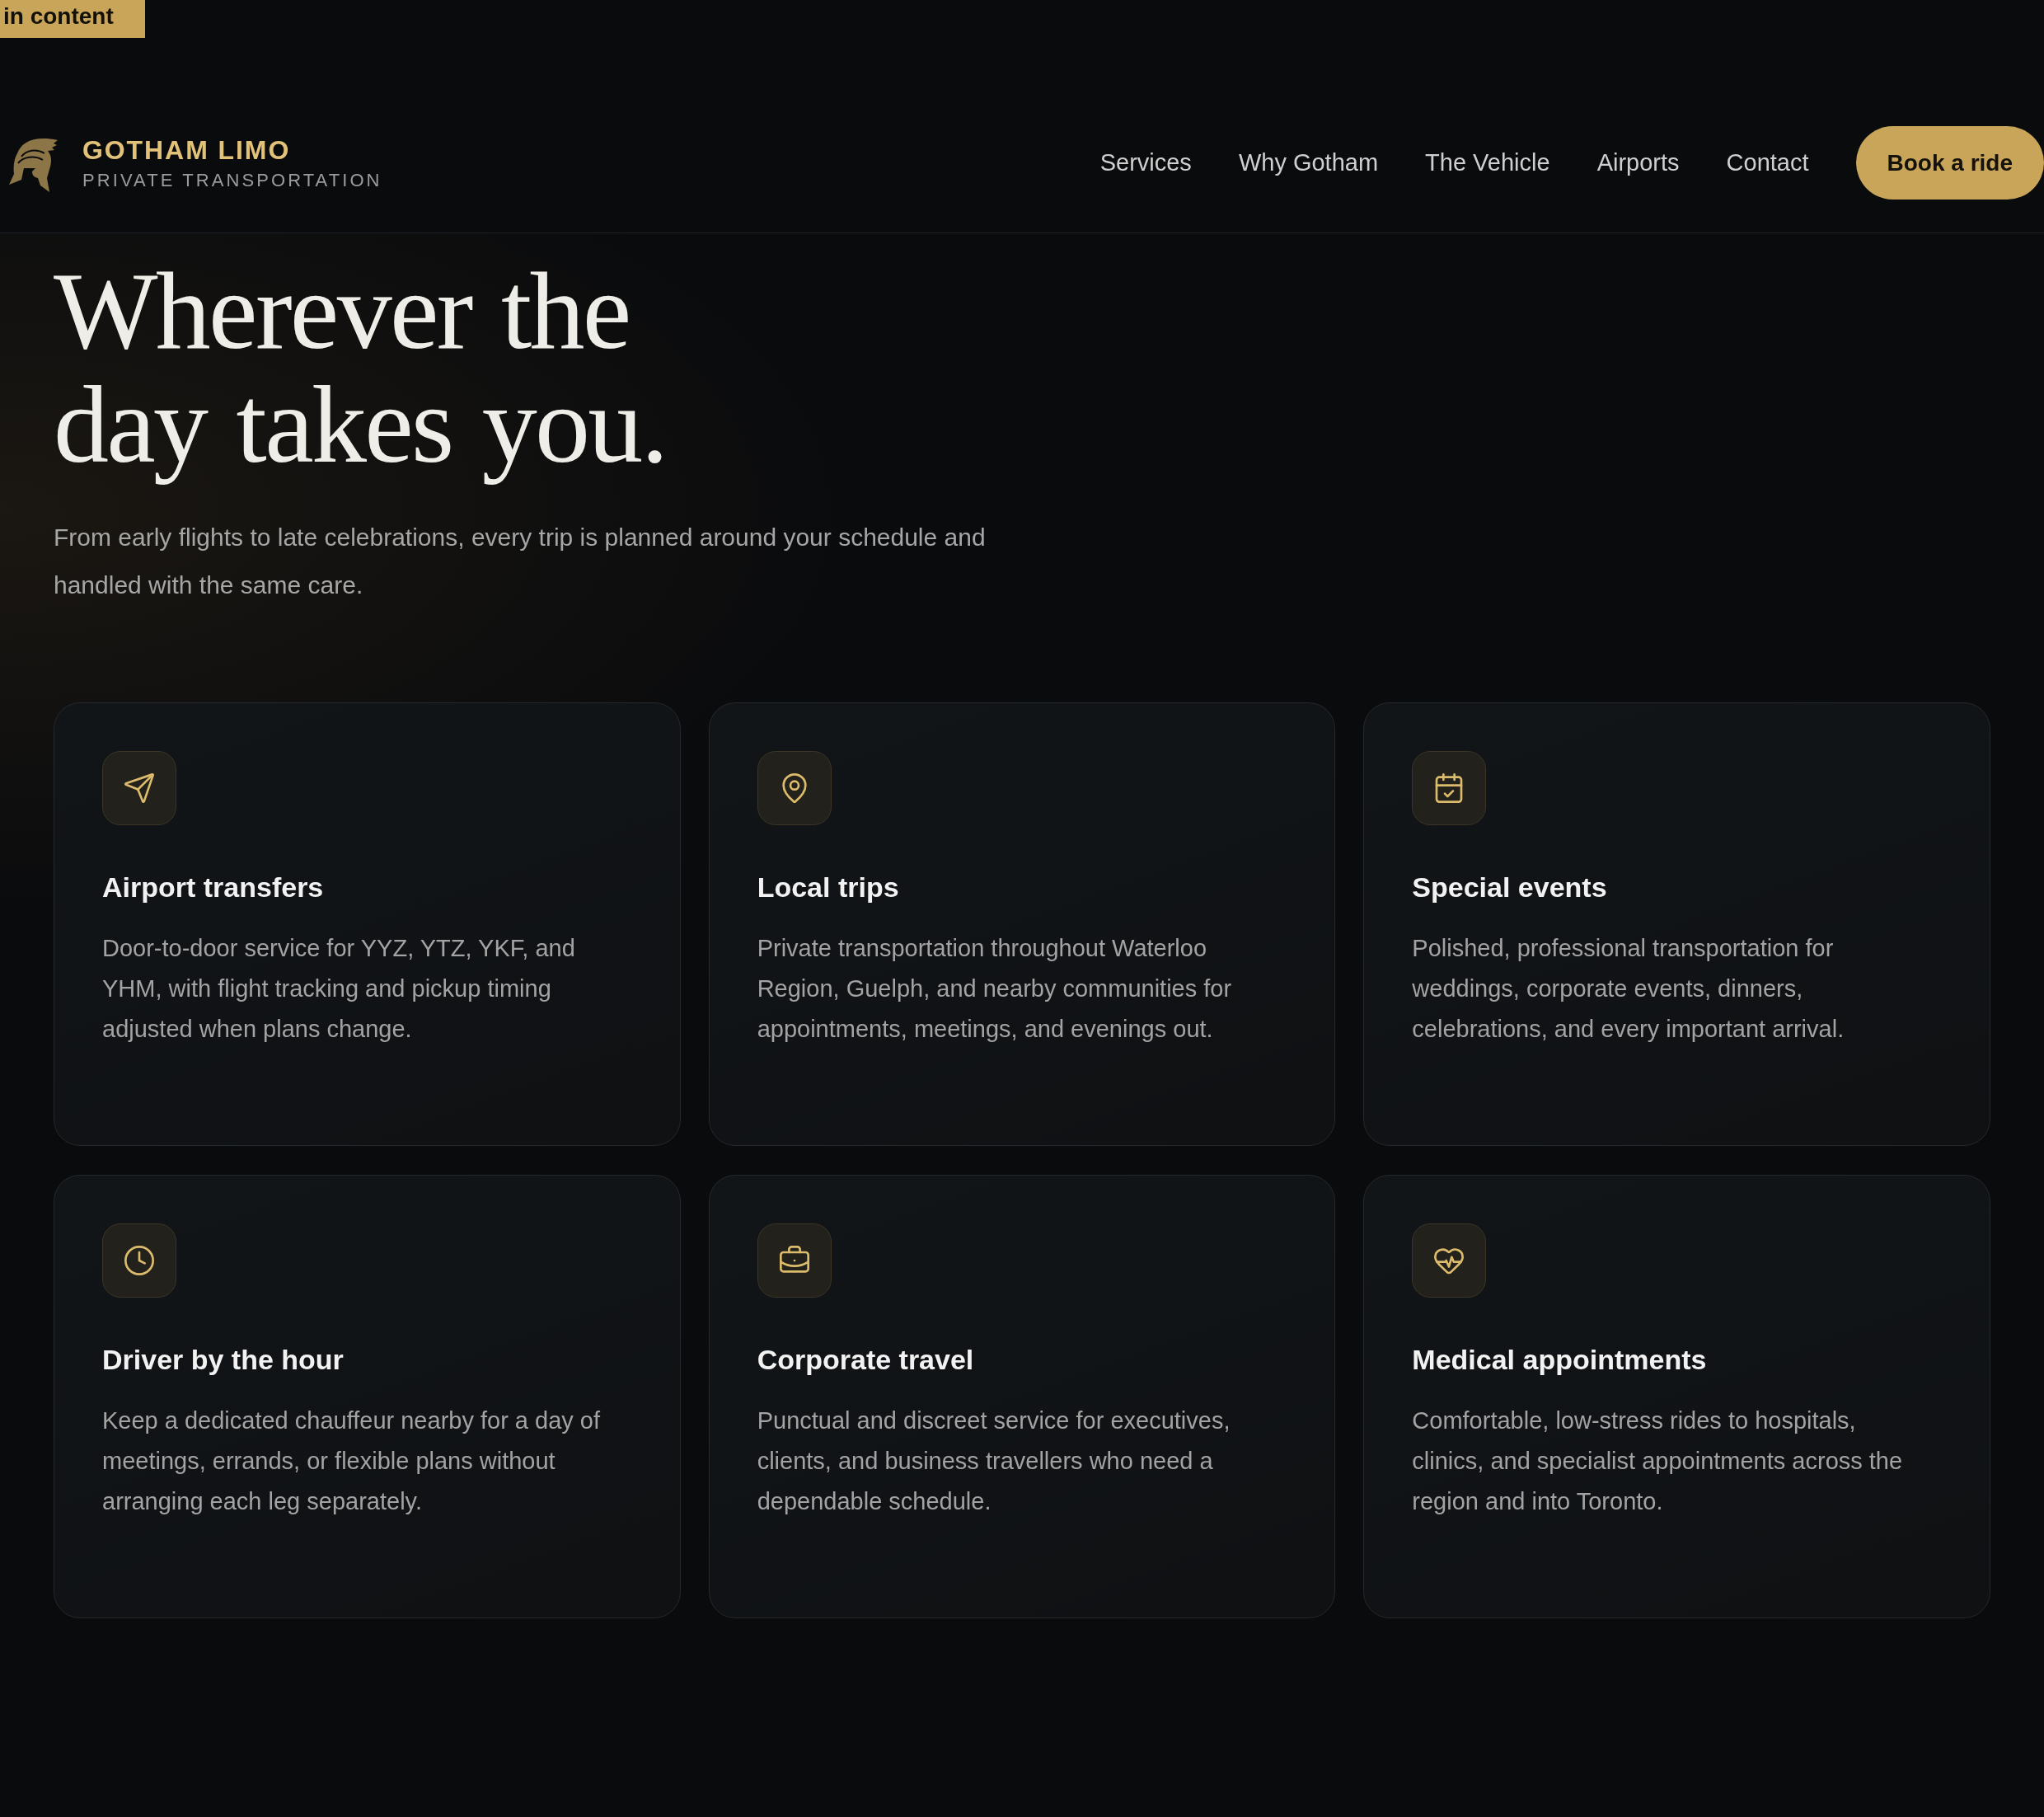 Image resolution: width=2044 pixels, height=1817 pixels. Describe the element at coordinates (1628, 989) in the screenshot. I see `service-description: Polished, professional transportation for weddings, corporate events, dinners, celebrations, and every important arrival.` at that location.